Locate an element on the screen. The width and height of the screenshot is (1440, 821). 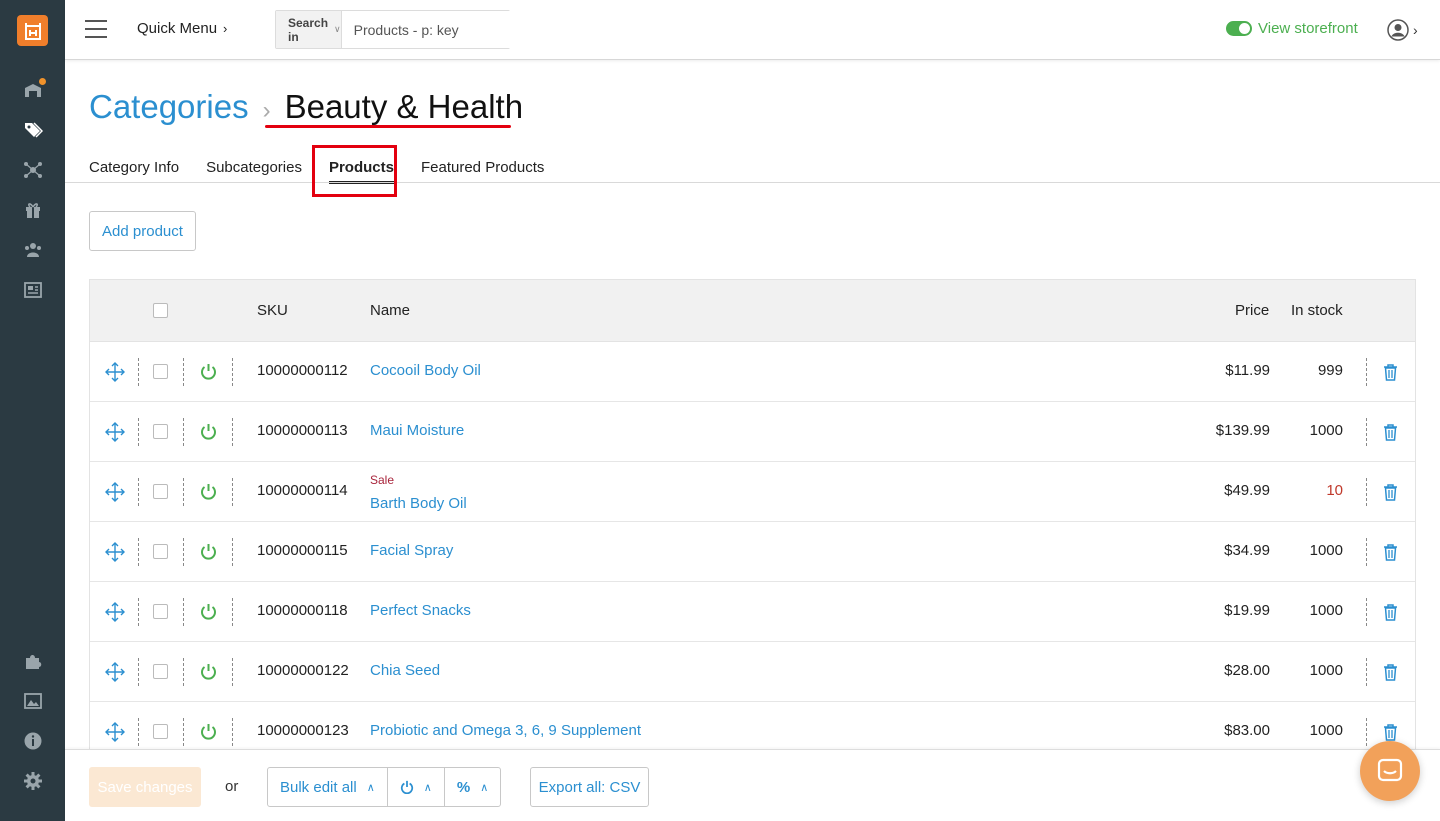
price-cell: $139.99 is located at coordinates (1243, 430).